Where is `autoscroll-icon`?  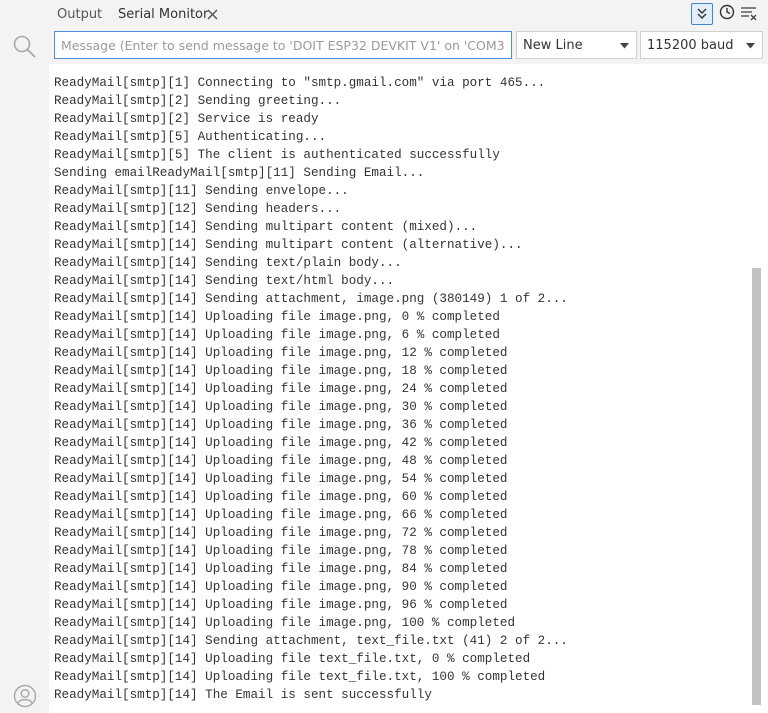 autoscroll-icon is located at coordinates (702, 13).